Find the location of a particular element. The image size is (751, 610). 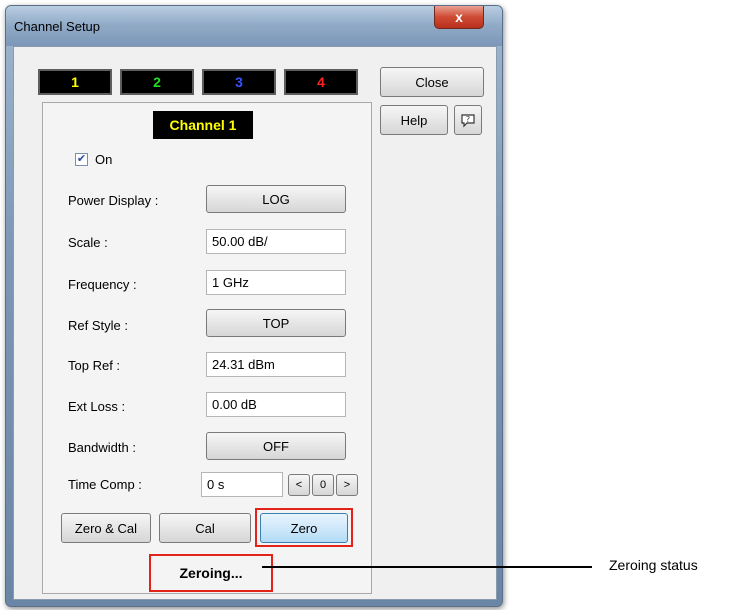

checkmark-icon: ✔ is located at coordinates (81, 159).